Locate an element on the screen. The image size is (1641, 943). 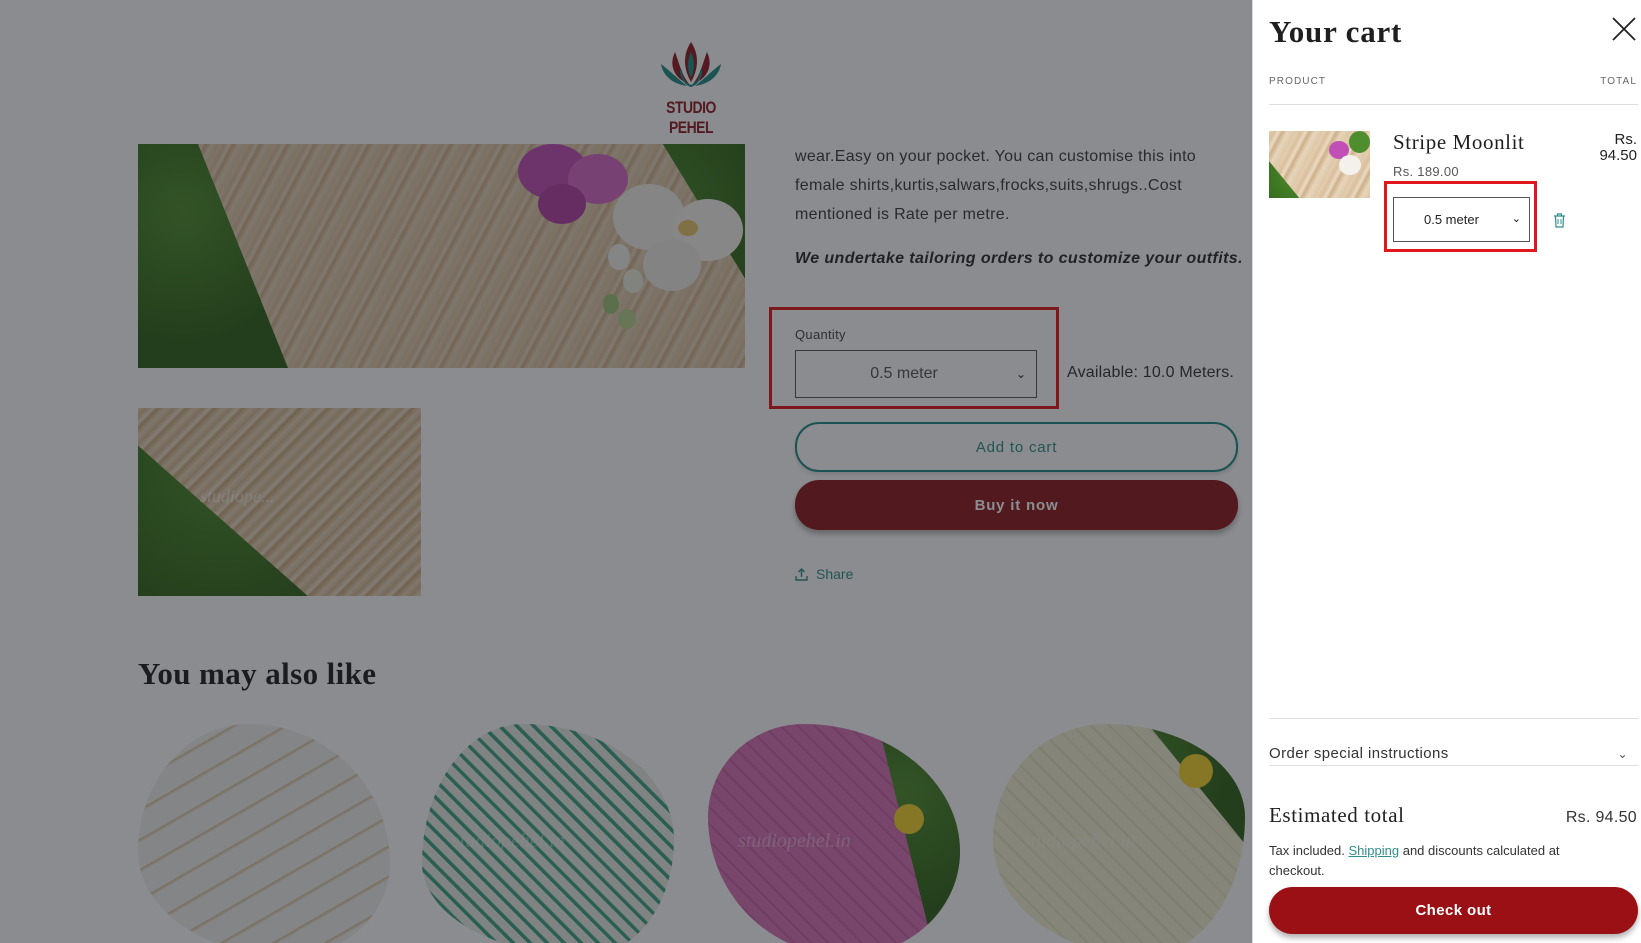
trash-icon is located at coordinates (1559, 220).